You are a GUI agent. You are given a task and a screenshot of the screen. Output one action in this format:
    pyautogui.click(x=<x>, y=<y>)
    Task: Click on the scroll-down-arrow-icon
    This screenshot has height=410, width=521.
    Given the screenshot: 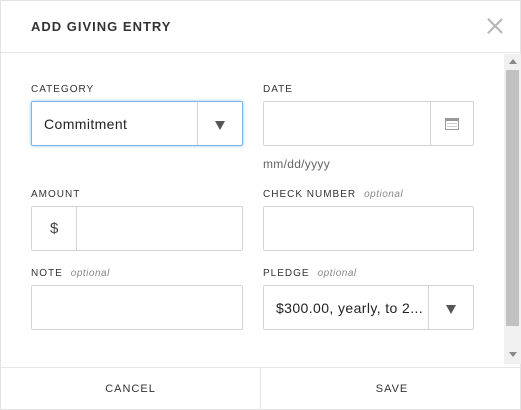 What is the action you would take?
    pyautogui.click(x=513, y=354)
    